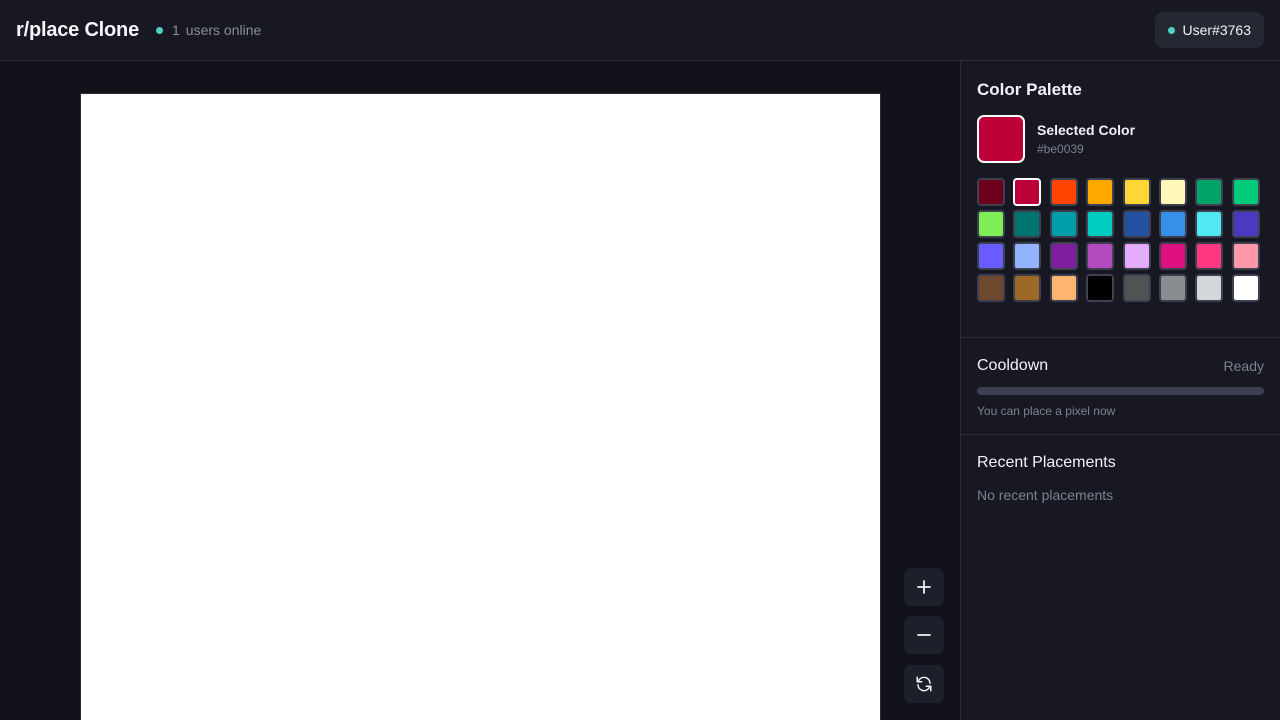 The height and width of the screenshot is (720, 1280). Describe the element at coordinates (1171, 30) in the screenshot. I see `user-status-dot` at that location.